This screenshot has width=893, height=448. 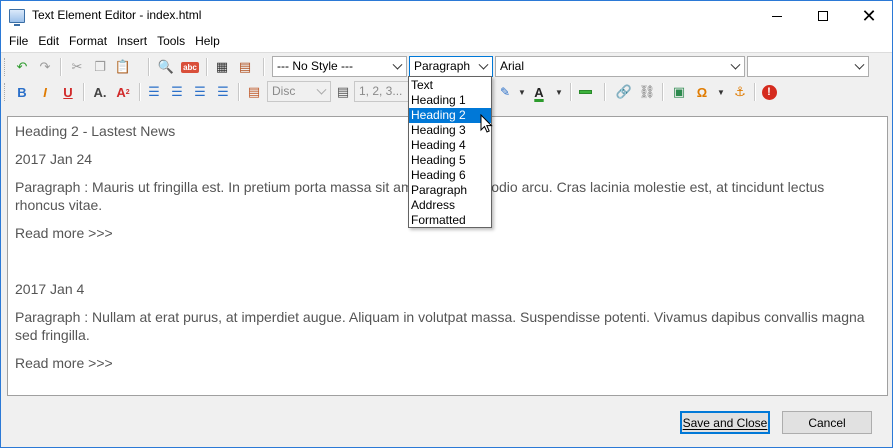 I want to click on cancel-button: Cancel, so click(x=827, y=422).